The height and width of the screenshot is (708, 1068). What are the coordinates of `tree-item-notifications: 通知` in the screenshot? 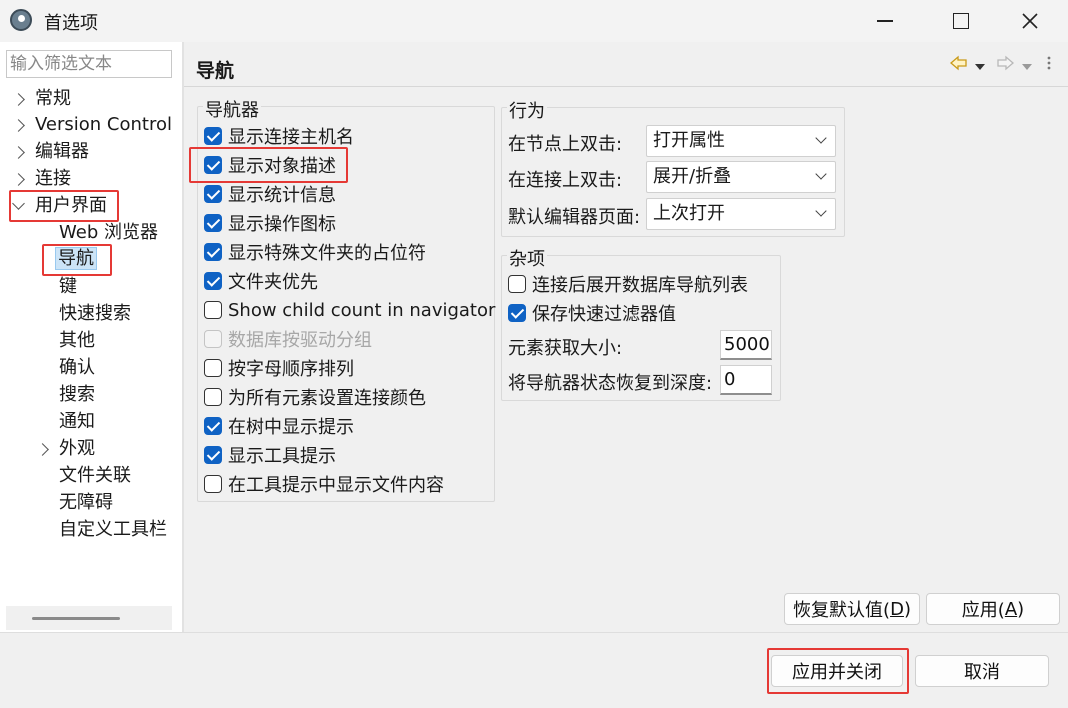 It's located at (77, 422).